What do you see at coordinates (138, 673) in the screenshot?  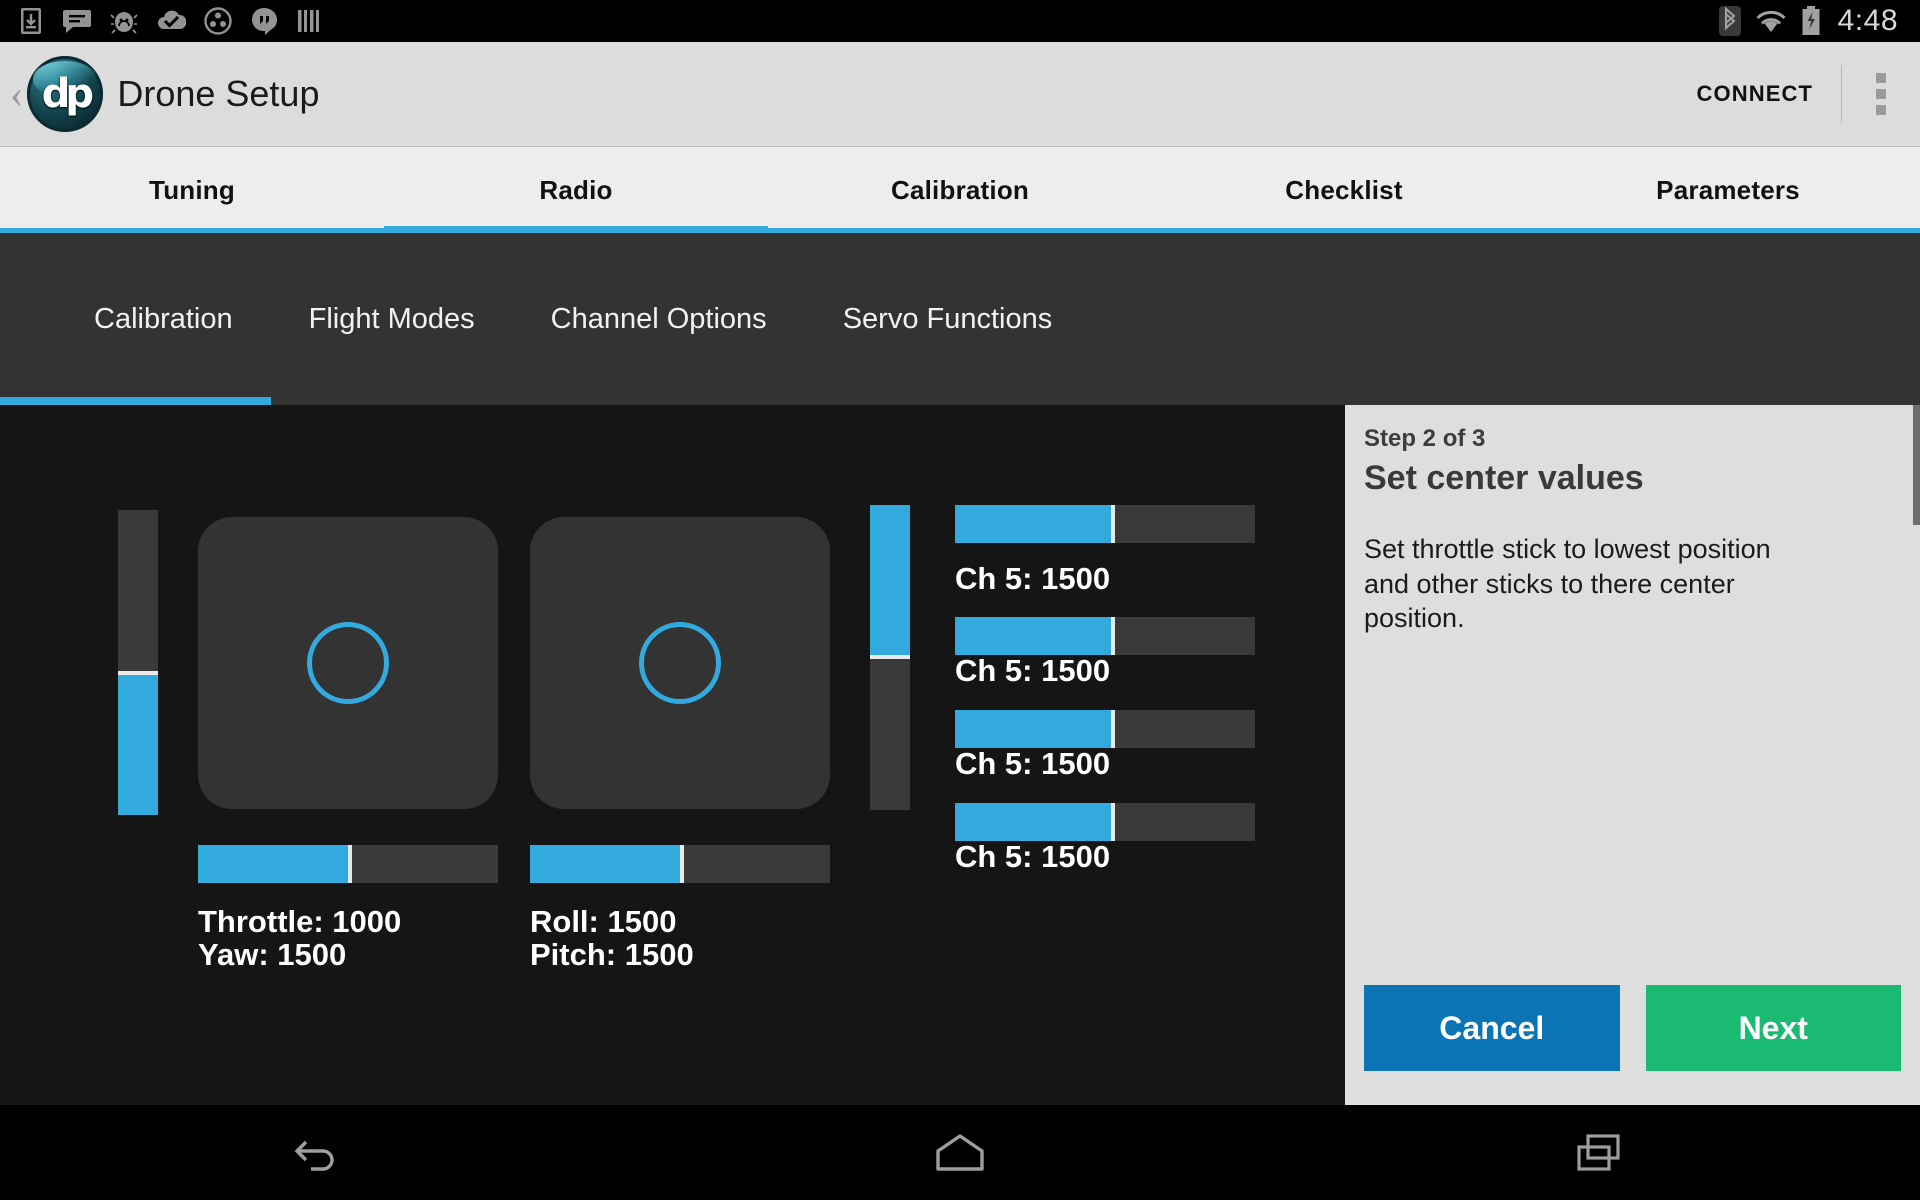 I see `throttle-vertical-marker` at bounding box center [138, 673].